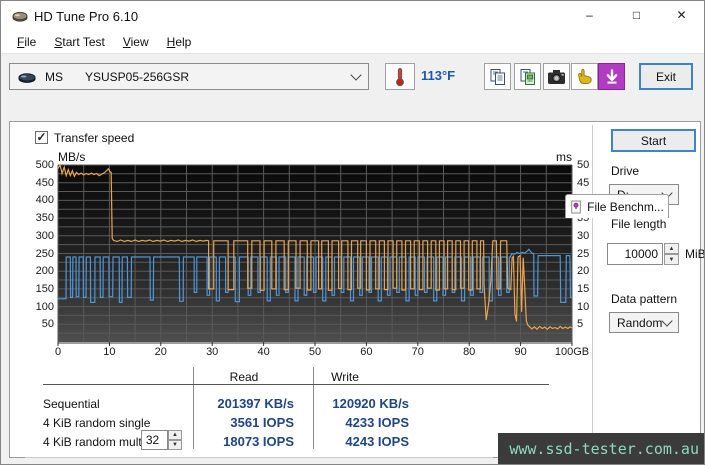 The height and width of the screenshot is (465, 705). I want to click on y-tick-label: 500, so click(44, 165).